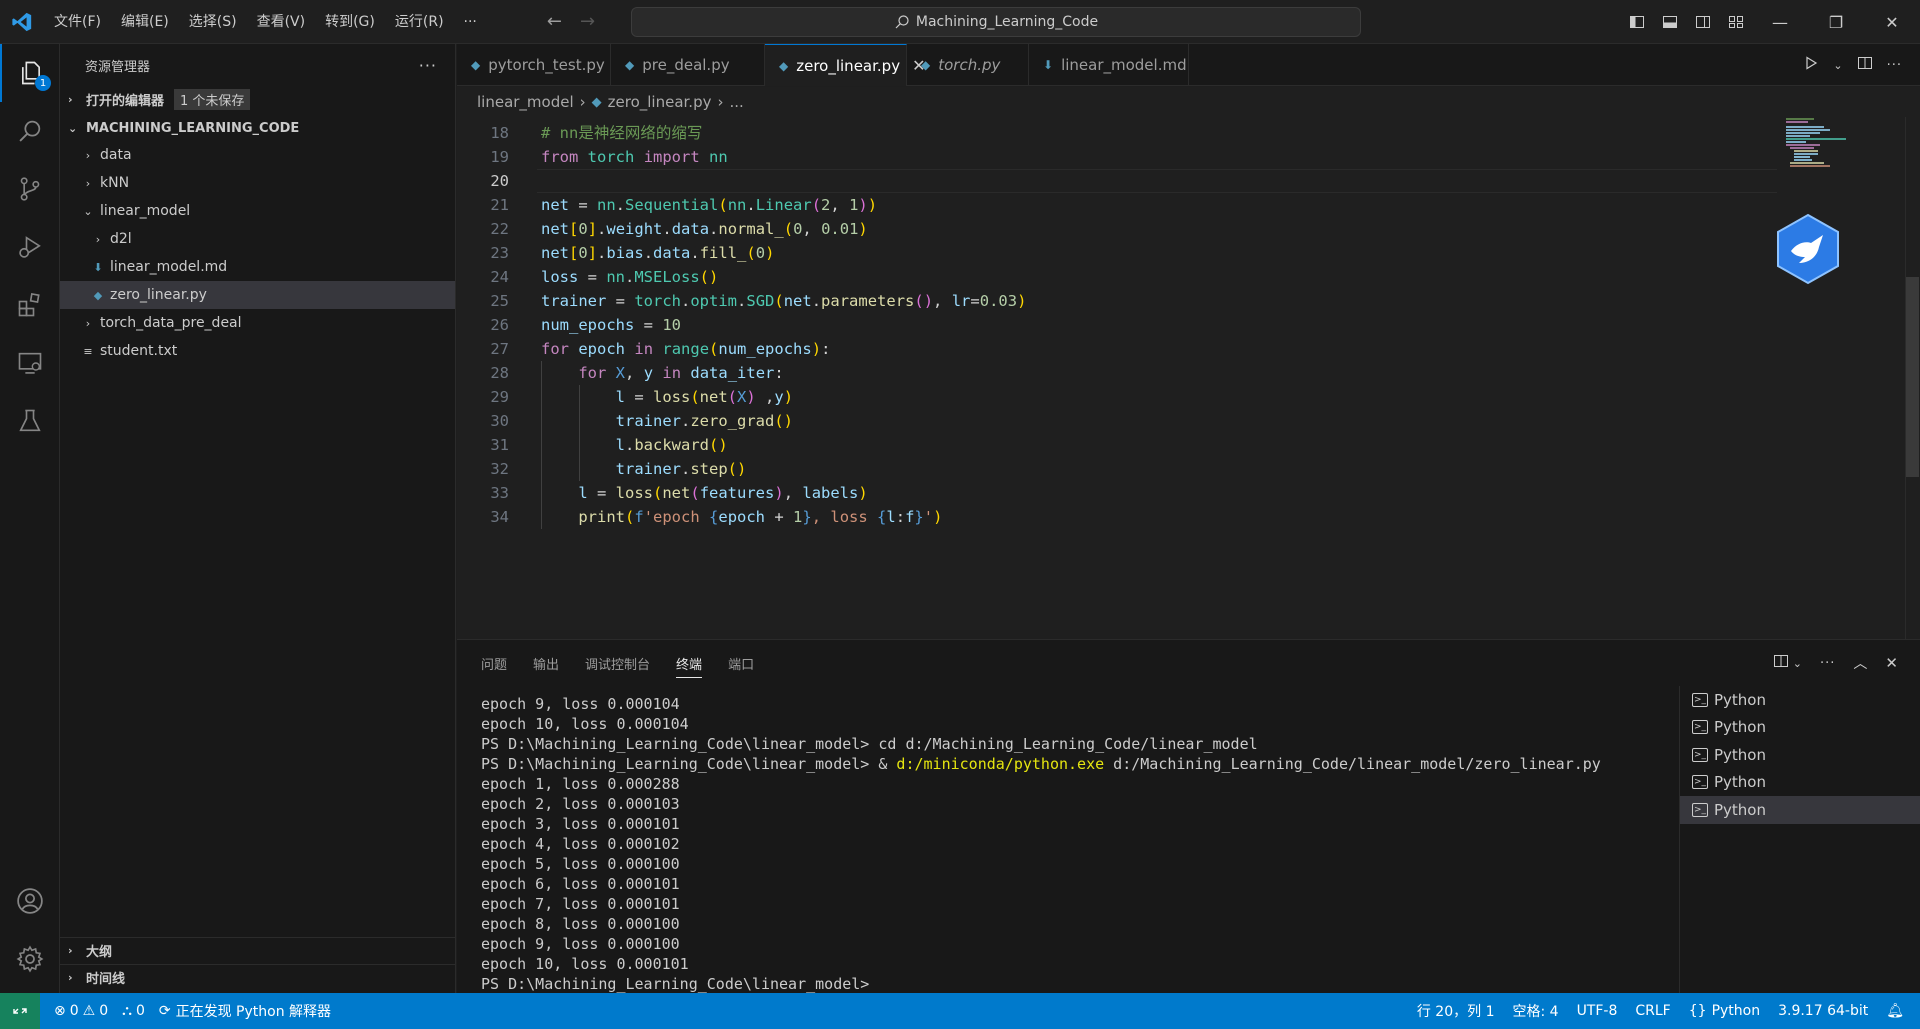 Image resolution: width=1920 pixels, height=1029 pixels. I want to click on code-token: epoch, so click(602, 349).